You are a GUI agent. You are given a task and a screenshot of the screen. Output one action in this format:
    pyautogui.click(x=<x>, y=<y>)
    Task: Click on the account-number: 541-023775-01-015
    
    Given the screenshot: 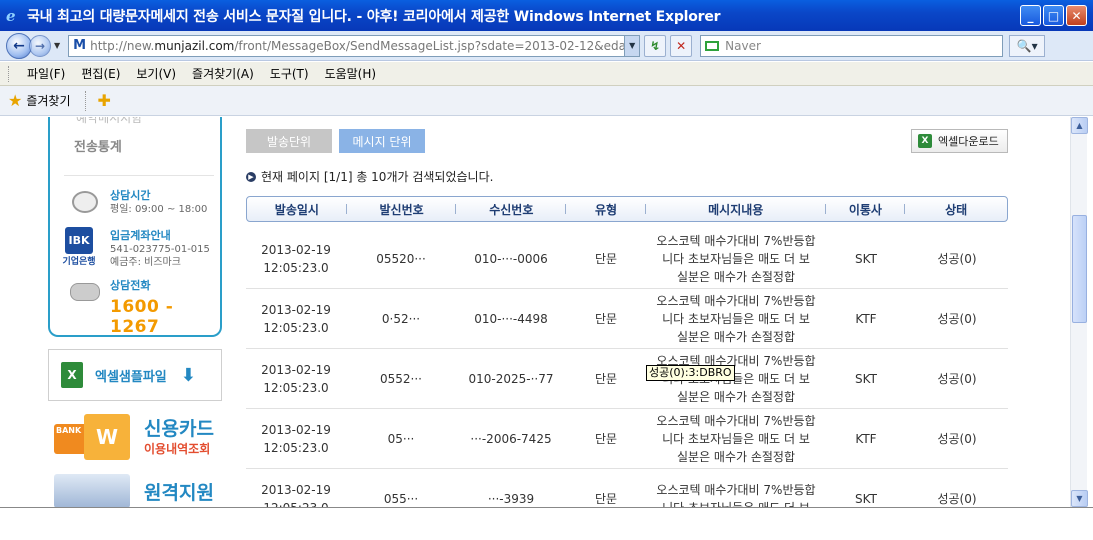 What is the action you would take?
    pyautogui.click(x=160, y=249)
    